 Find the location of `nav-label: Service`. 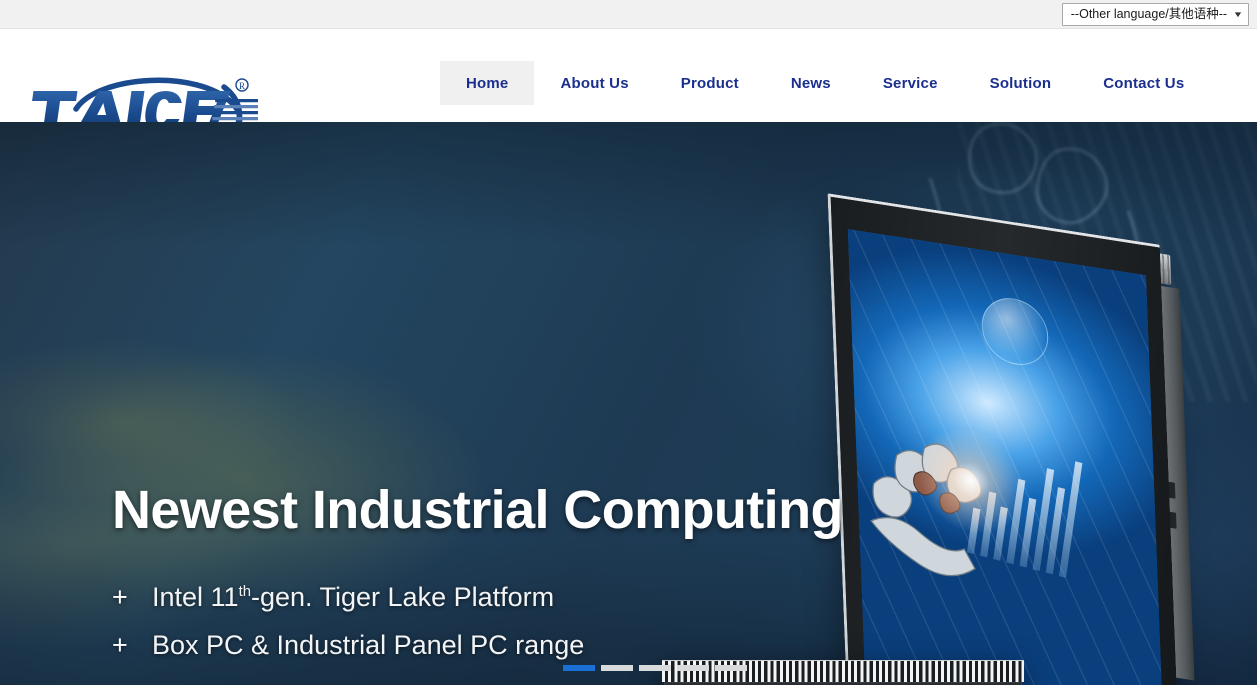

nav-label: Service is located at coordinates (910, 83).